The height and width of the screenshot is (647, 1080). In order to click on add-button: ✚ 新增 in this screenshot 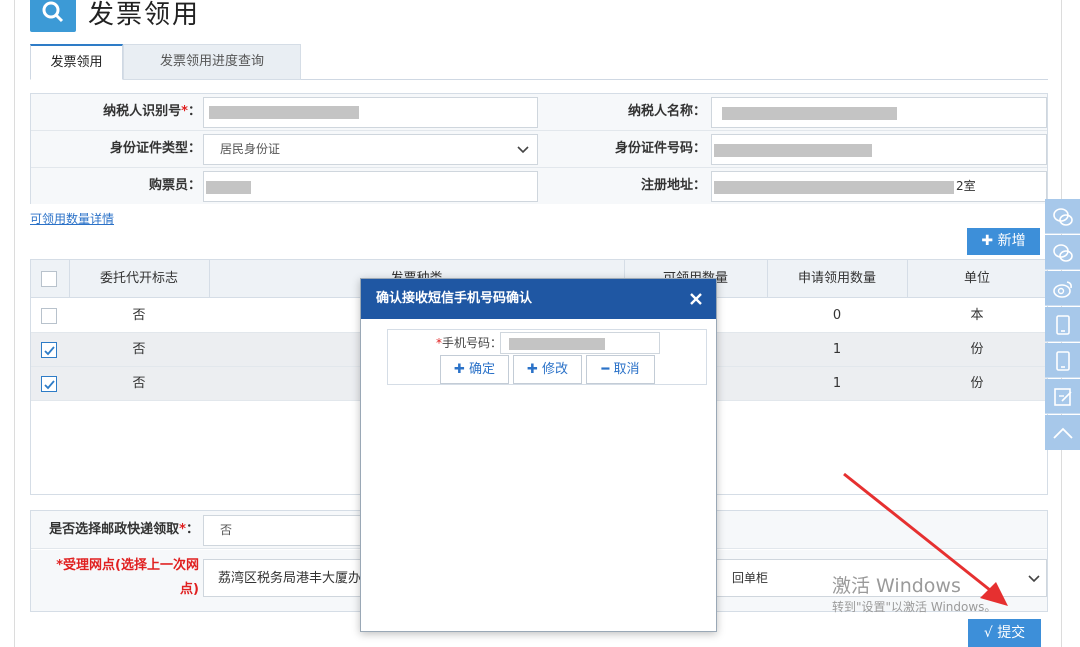, I will do `click(1003, 241)`.